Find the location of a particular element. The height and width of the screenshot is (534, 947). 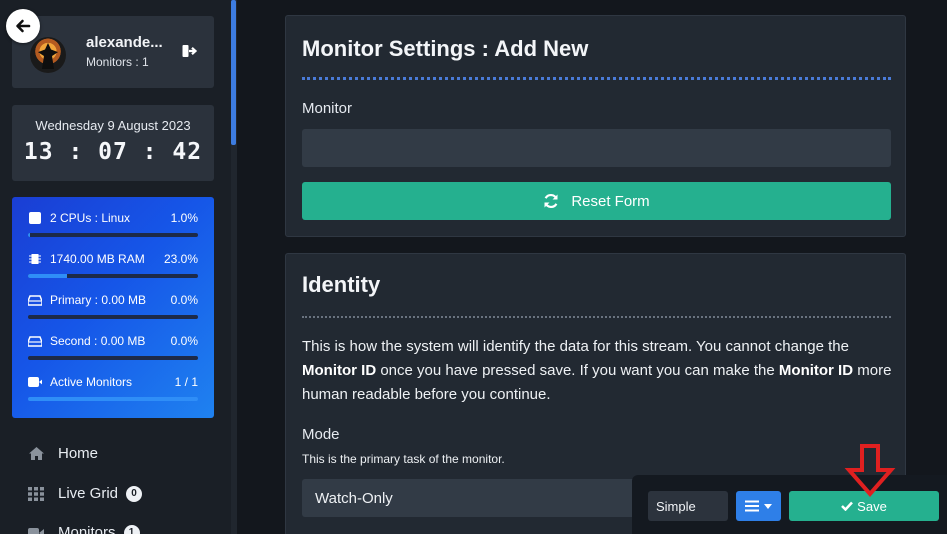

monitor-label: Monitor is located at coordinates (327, 108).